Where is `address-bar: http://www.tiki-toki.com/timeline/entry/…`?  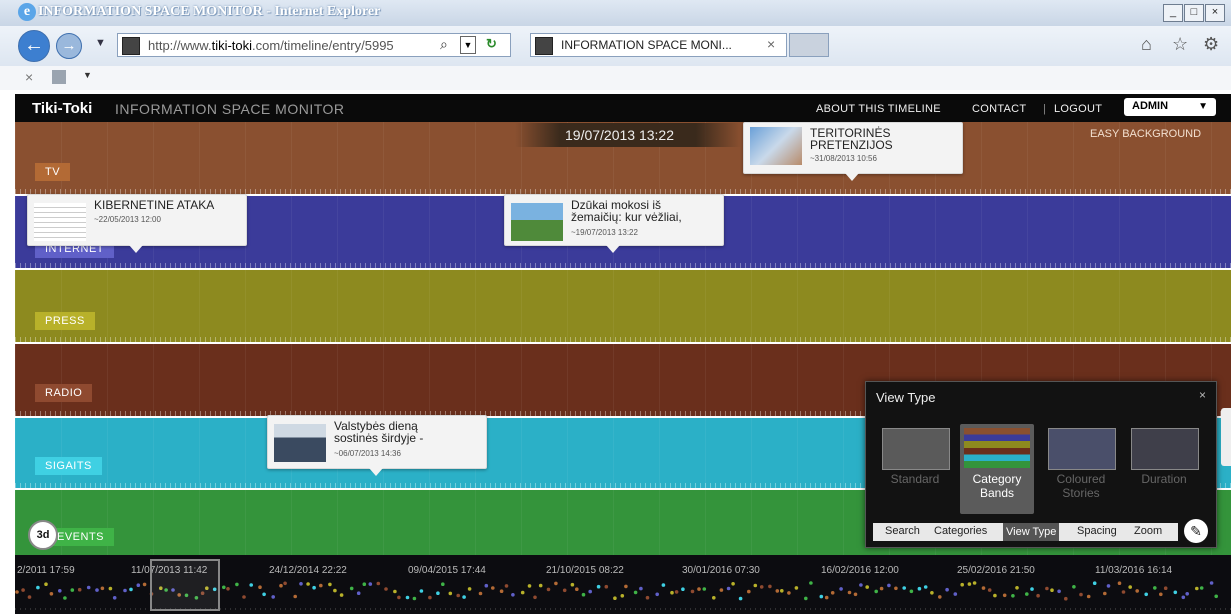
address-bar: http://www.tiki-toki.com/timeline/entry/… is located at coordinates (314, 45).